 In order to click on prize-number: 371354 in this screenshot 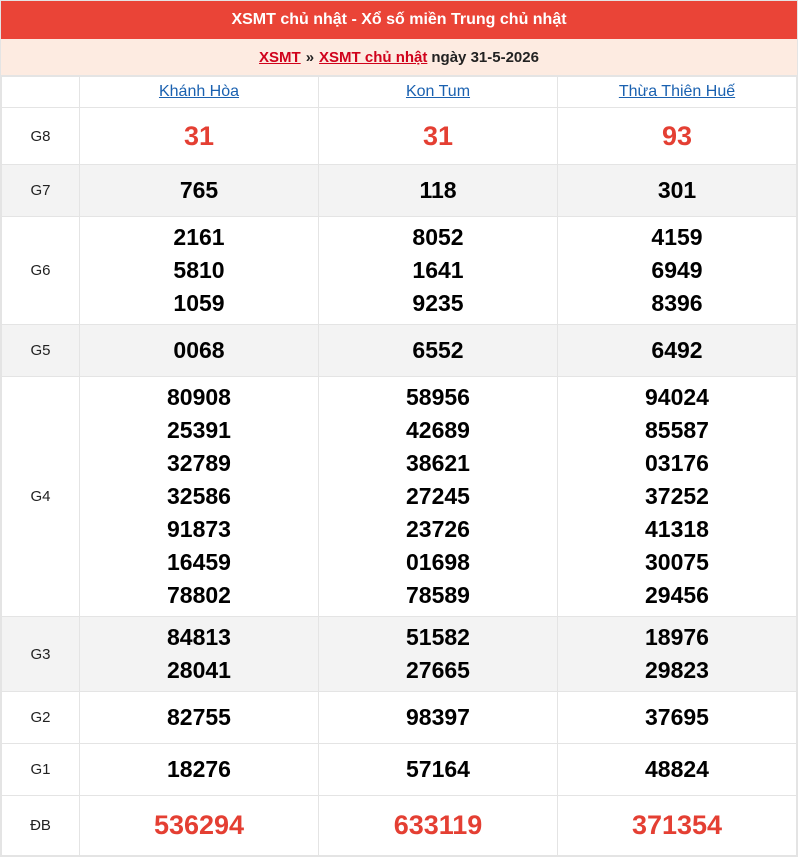, I will do `click(677, 825)`.